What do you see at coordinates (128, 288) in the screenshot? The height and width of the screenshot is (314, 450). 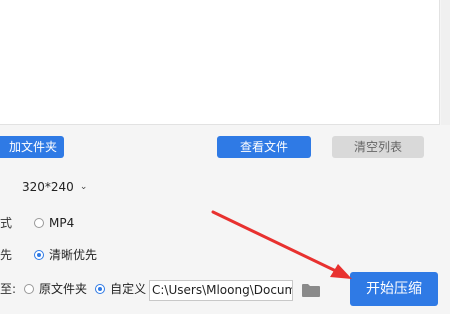 I see `custom-folder-label: 自定义` at bounding box center [128, 288].